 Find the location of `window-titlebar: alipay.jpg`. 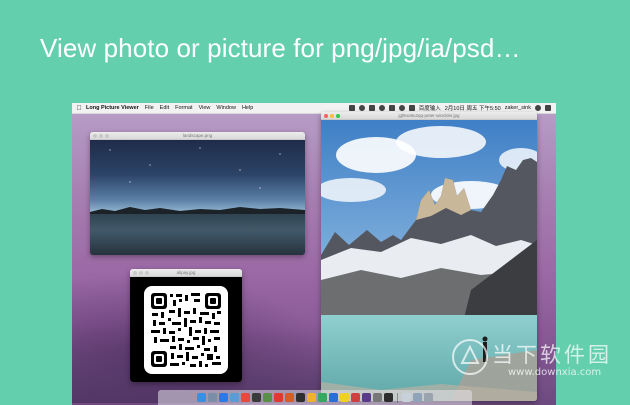

window-titlebar: alipay.jpg is located at coordinates (186, 273).